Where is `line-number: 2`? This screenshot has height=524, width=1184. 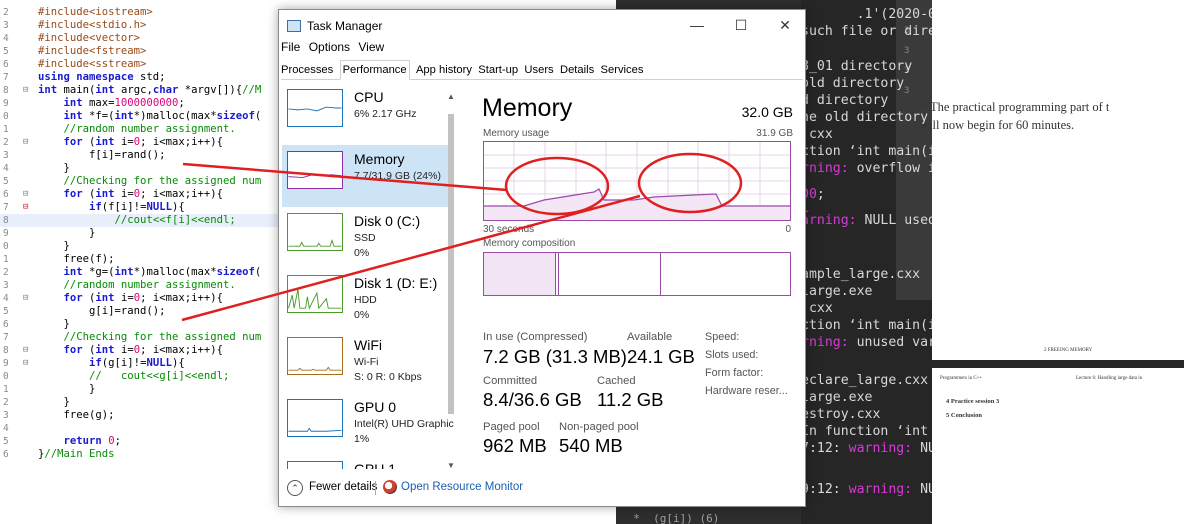
line-number: 2 is located at coordinates (6, 12).